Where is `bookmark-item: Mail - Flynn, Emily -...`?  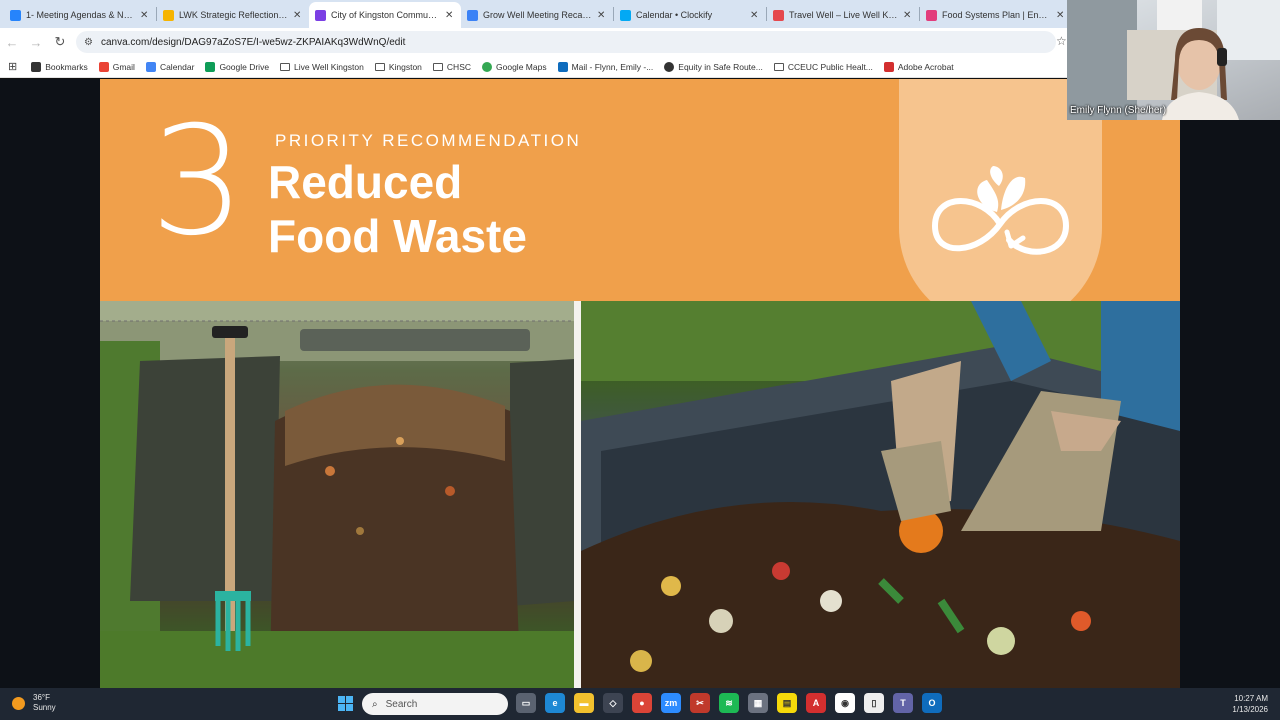
bookmark-item: Mail - Flynn, Emily -... is located at coordinates (605, 66).